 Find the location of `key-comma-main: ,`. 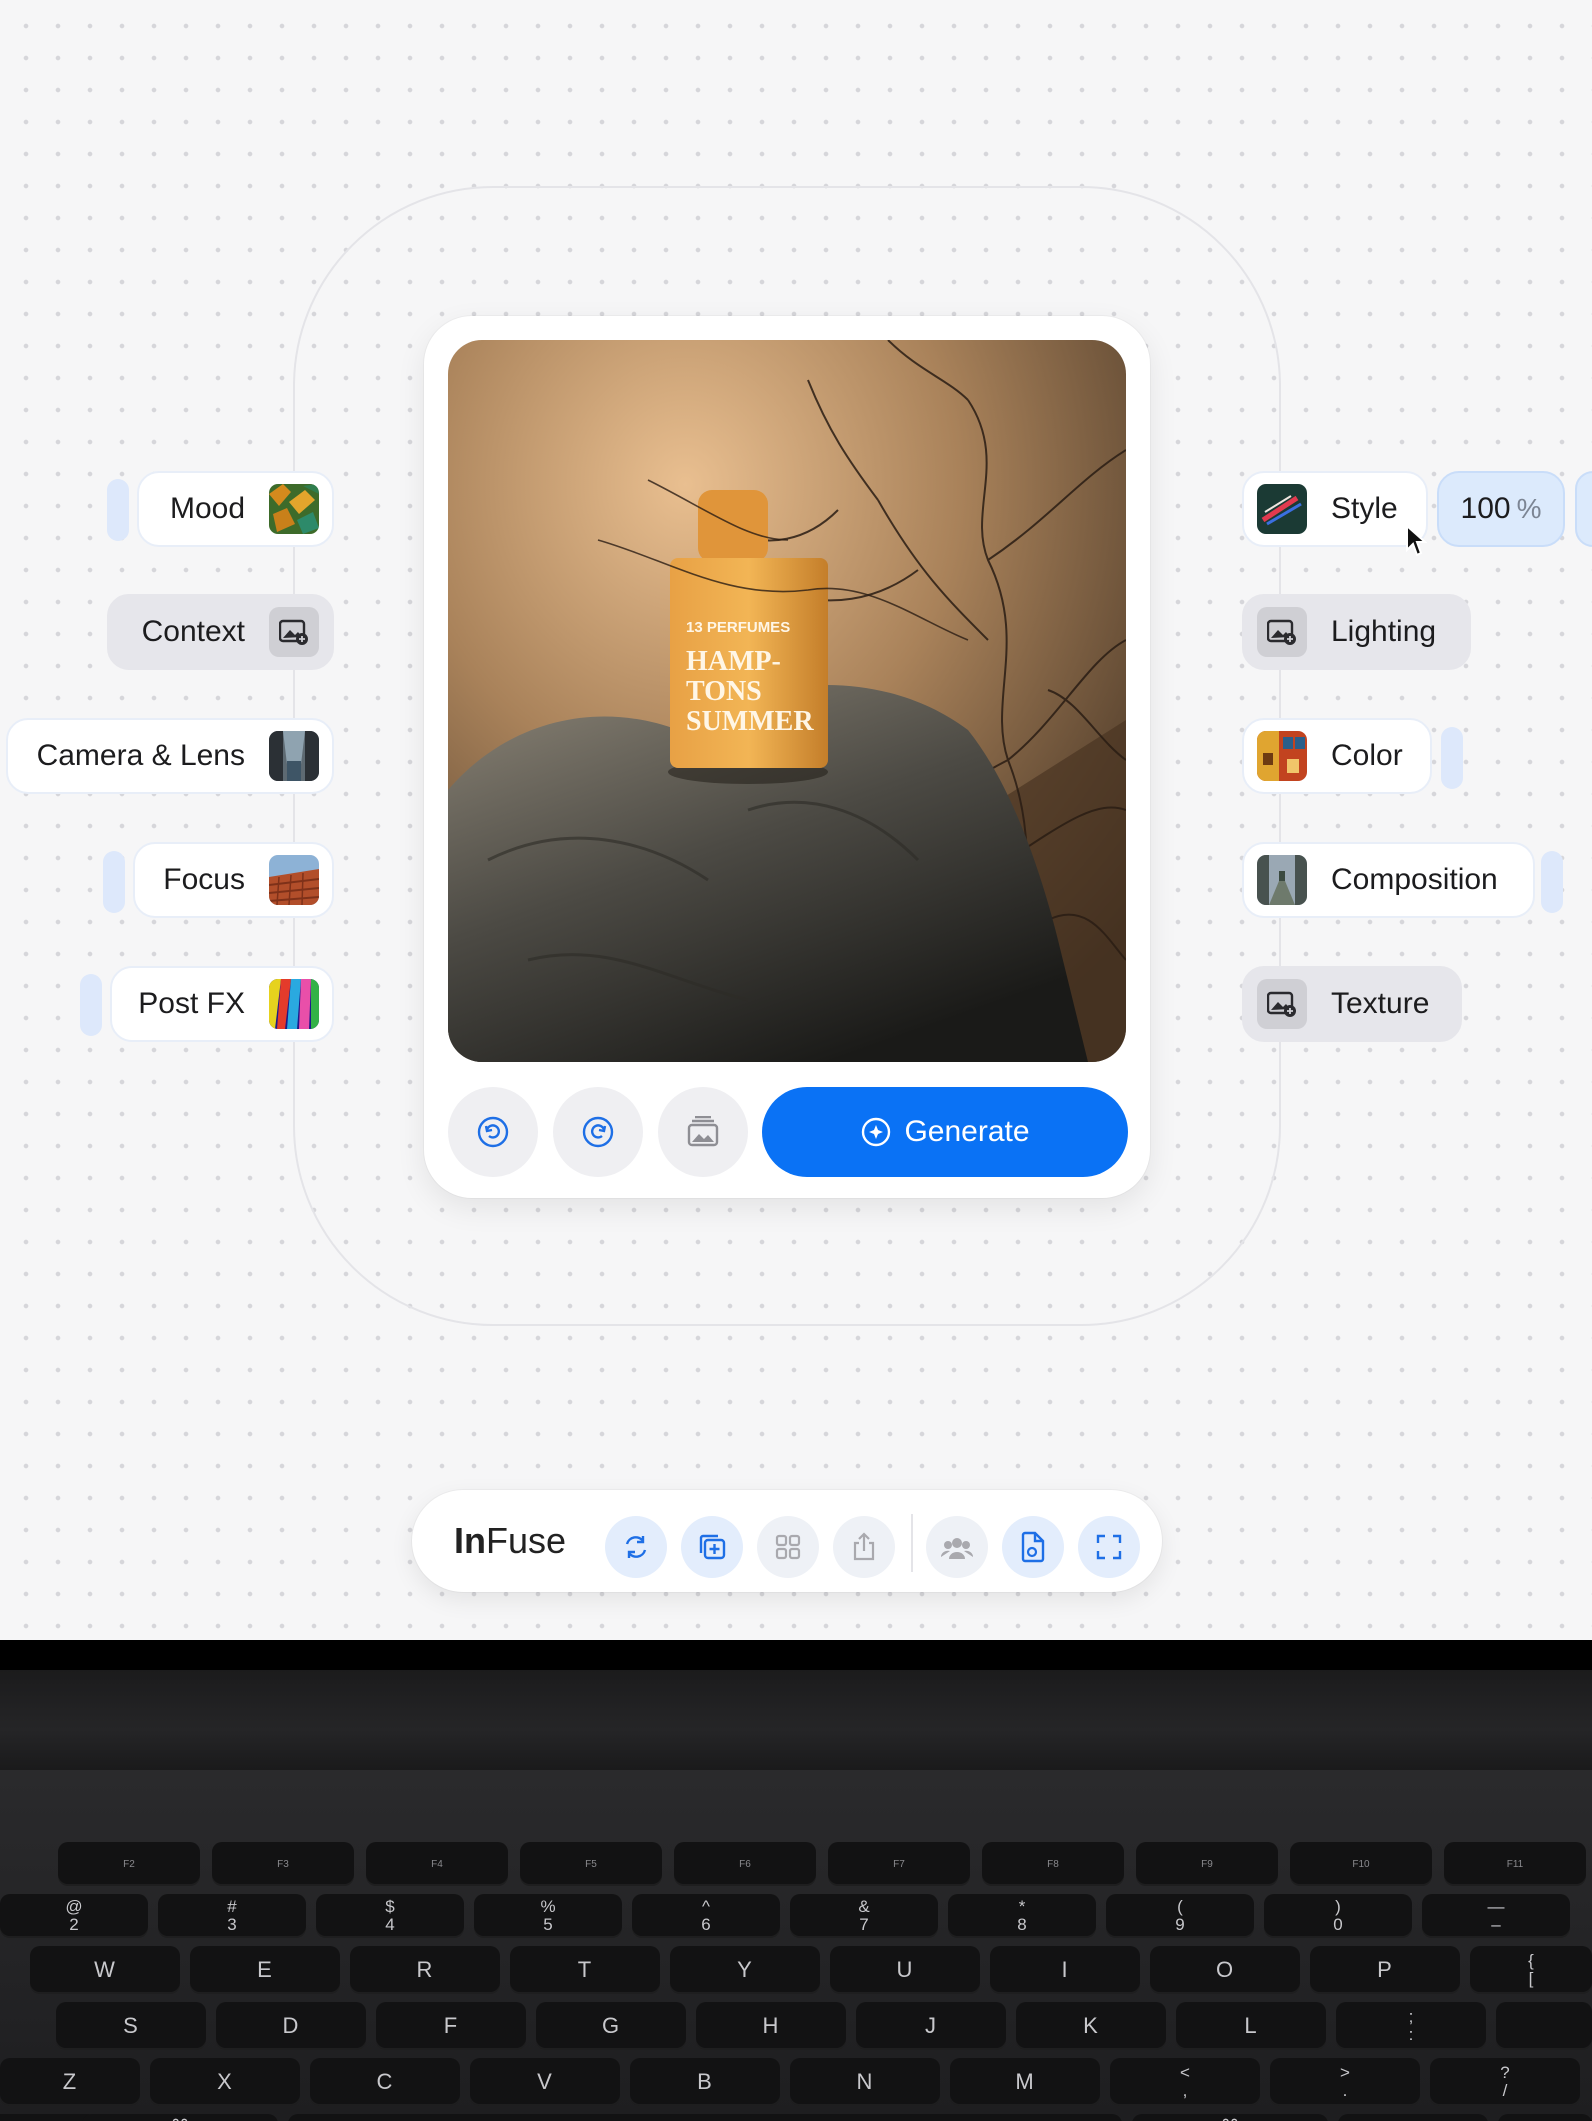

key-comma-main: , is located at coordinates (1185, 2090).